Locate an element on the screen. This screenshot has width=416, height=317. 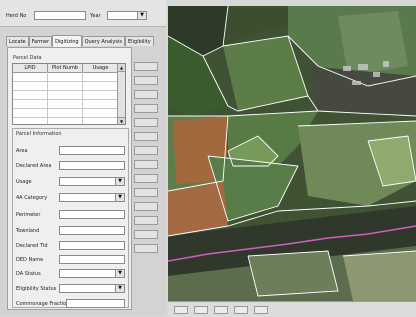
parcel-data-title: Parcel Data is located at coordinates (27, 58).